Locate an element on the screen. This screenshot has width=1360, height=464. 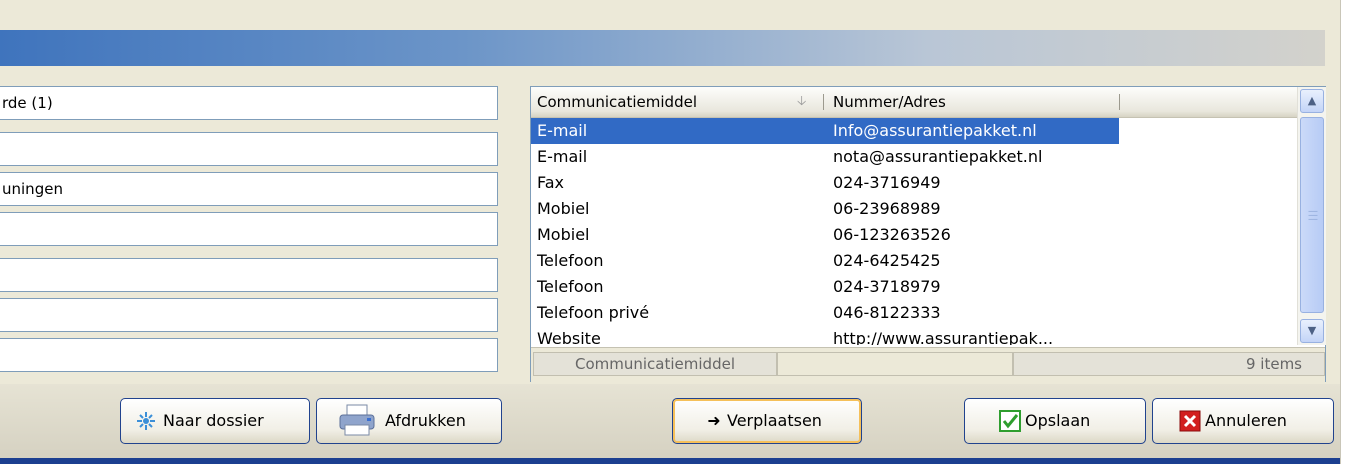
field-1: rde (1) is located at coordinates (249, 103).